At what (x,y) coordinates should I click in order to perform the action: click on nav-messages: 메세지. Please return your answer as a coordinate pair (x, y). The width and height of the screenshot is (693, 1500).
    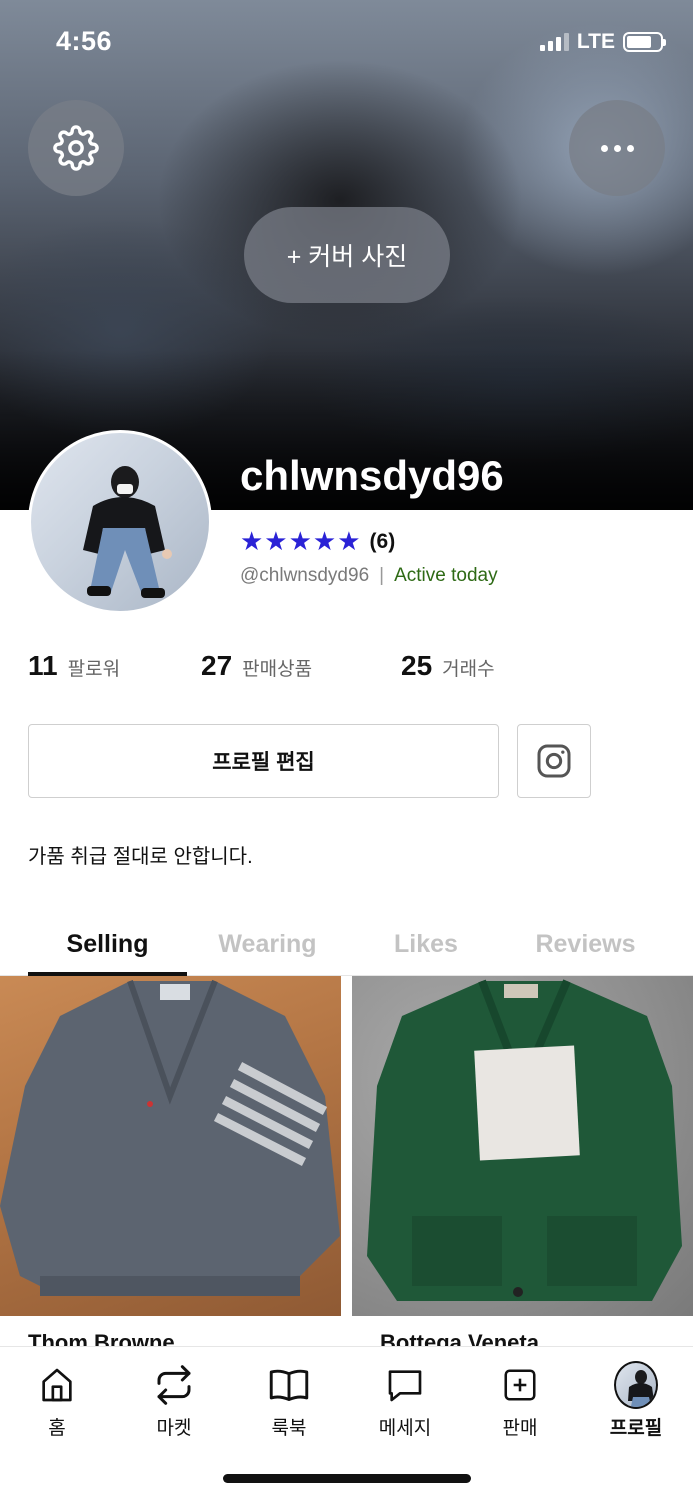
    Looking at the image, I should click on (405, 1401).